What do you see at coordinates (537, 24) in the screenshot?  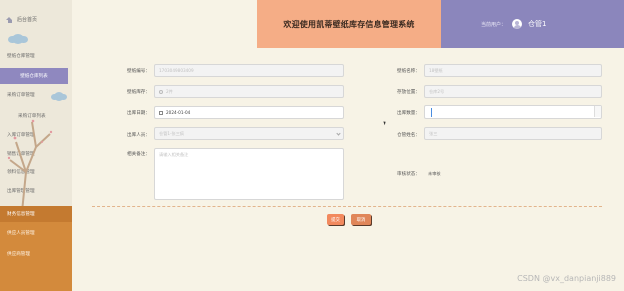 I see `current-user-name: 仓管1` at bounding box center [537, 24].